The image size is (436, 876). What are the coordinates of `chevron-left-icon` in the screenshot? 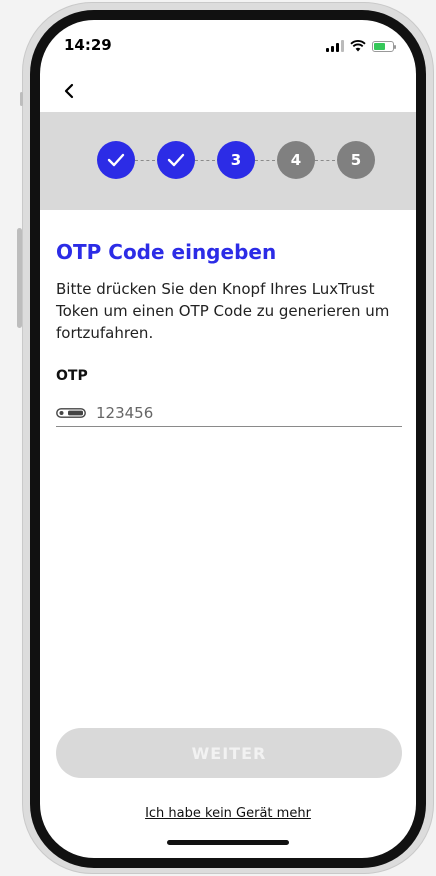 It's located at (69, 91).